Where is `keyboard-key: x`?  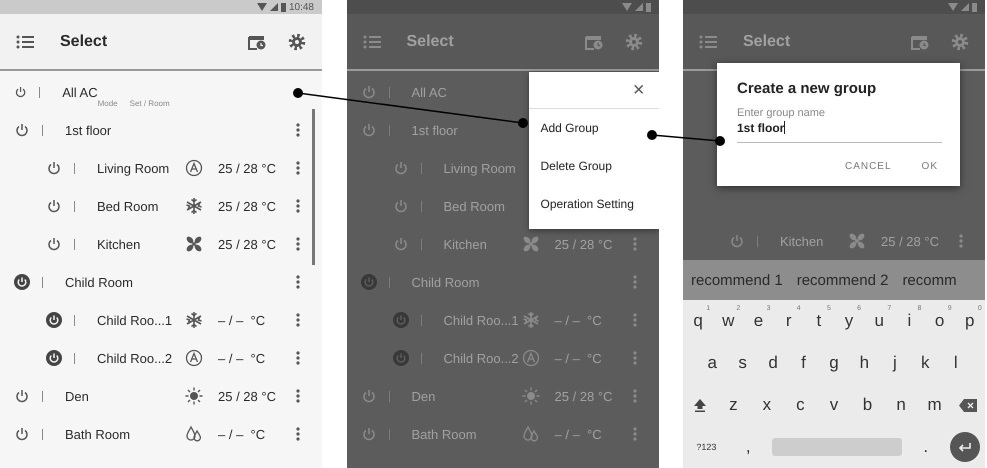
keyboard-key: x is located at coordinates (767, 405).